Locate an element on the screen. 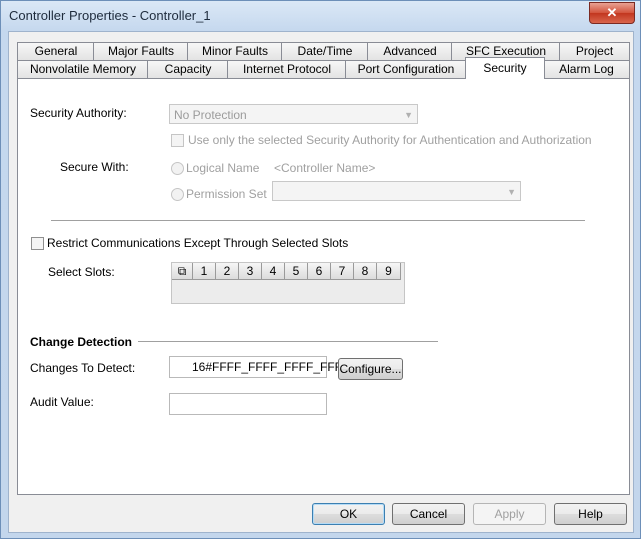 This screenshot has height=539, width=641. close-button: ✕ is located at coordinates (612, 13).